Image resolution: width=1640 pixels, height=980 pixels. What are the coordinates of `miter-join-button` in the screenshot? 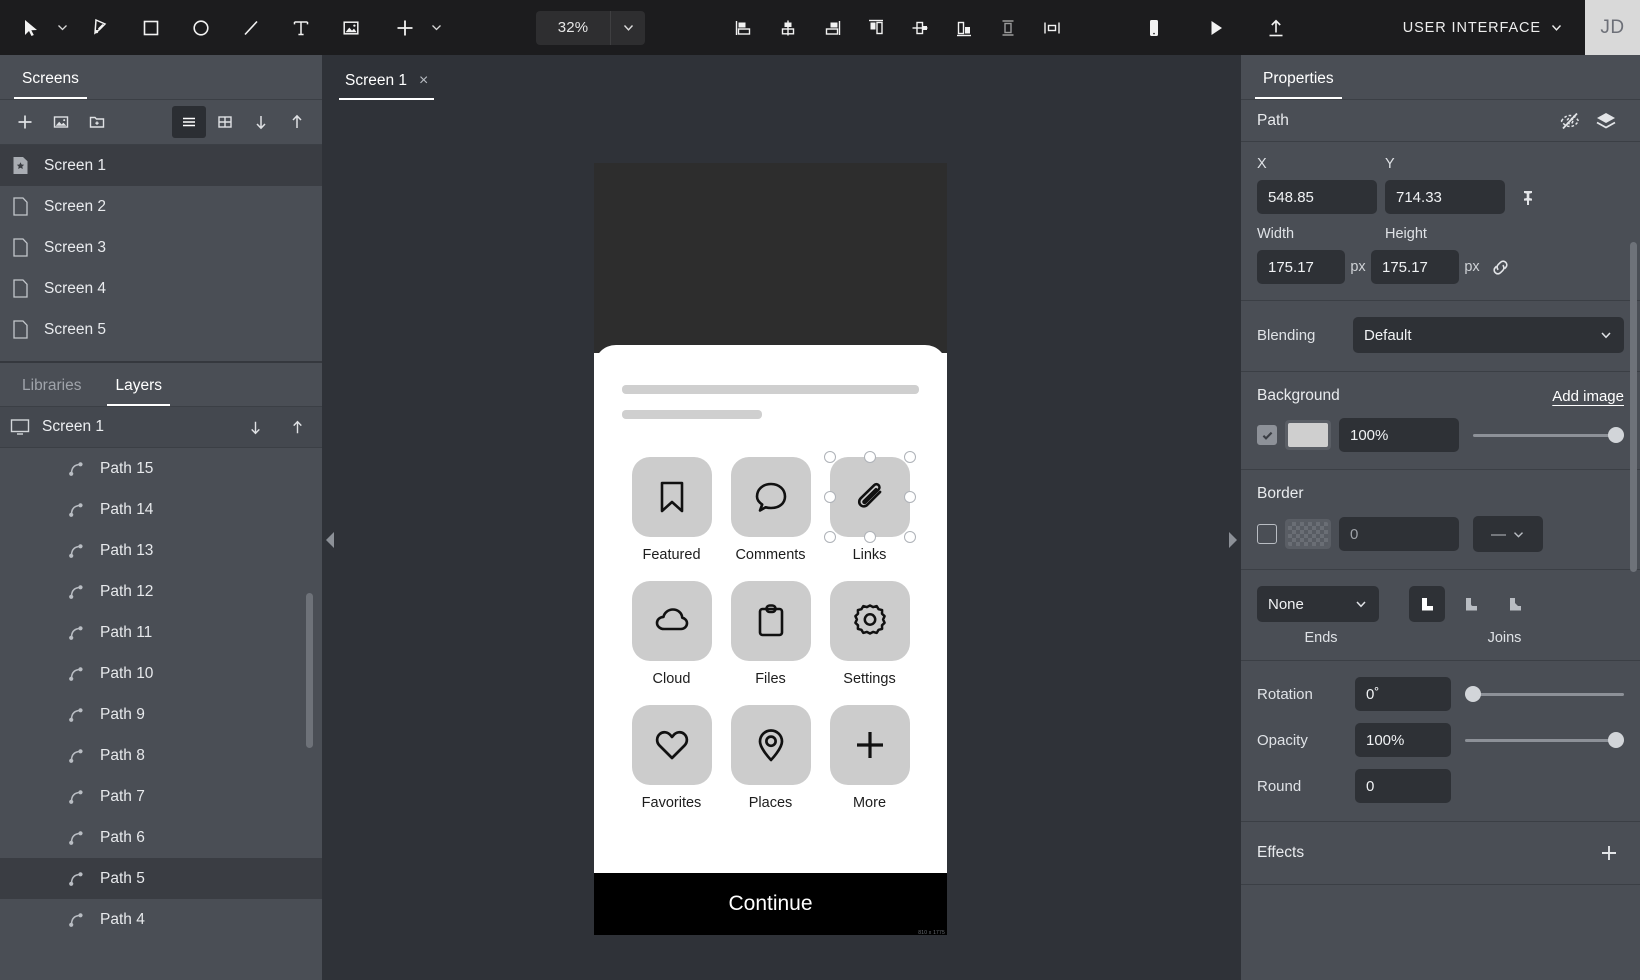 It's located at (1427, 604).